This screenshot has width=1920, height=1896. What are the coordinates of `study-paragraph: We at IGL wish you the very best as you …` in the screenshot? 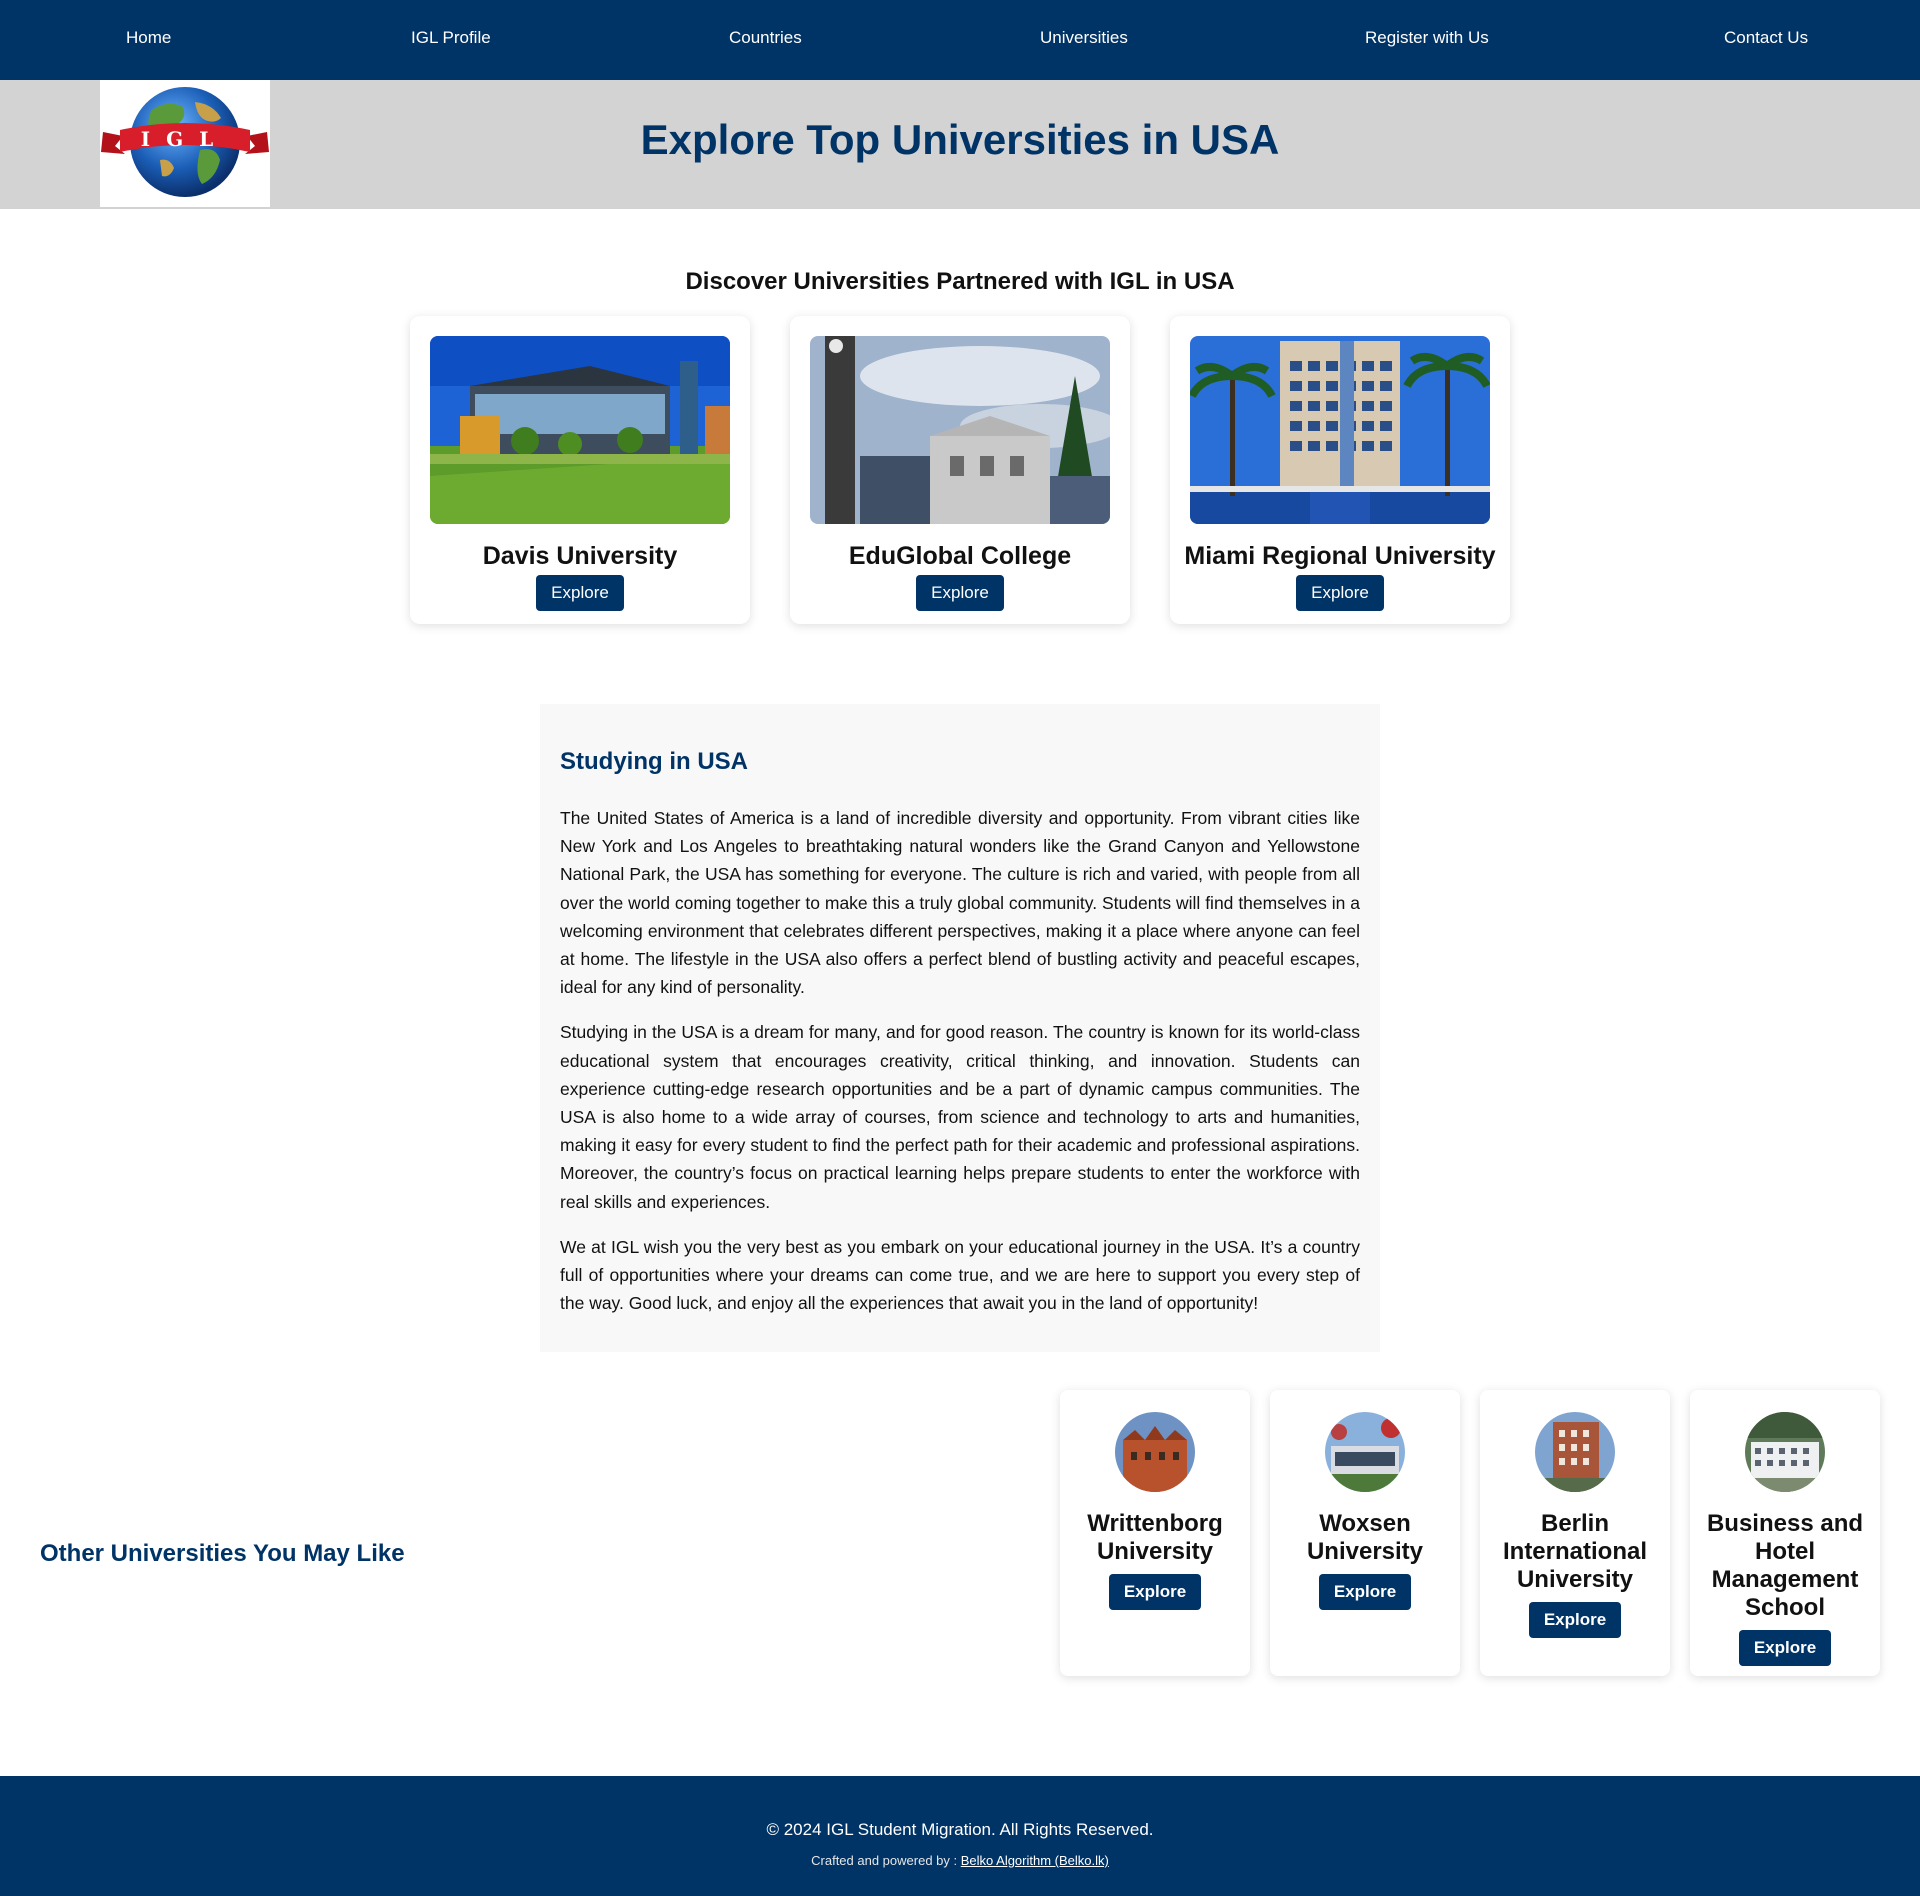 It's located at (960, 1275).